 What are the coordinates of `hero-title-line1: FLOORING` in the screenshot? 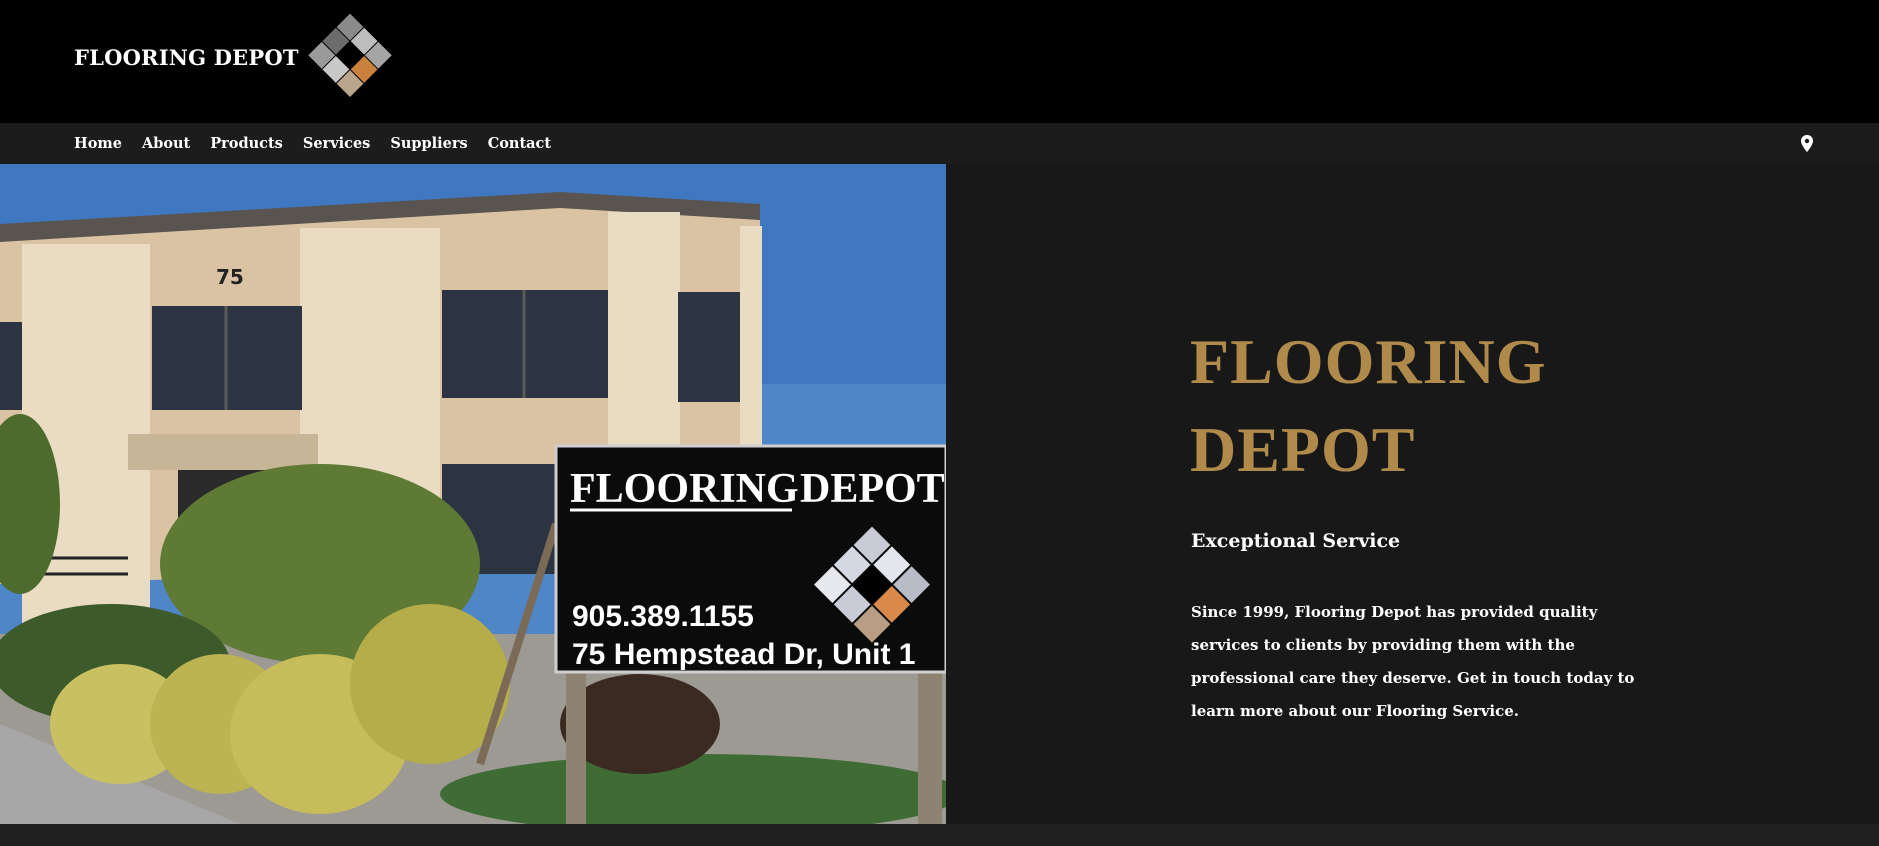 It's located at (1368, 361).